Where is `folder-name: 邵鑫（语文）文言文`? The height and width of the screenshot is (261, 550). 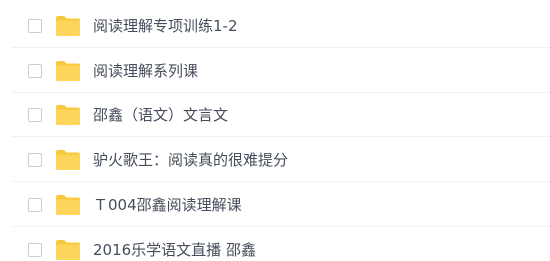
folder-name: 邵鑫（语文）文言文 is located at coordinates (160, 114).